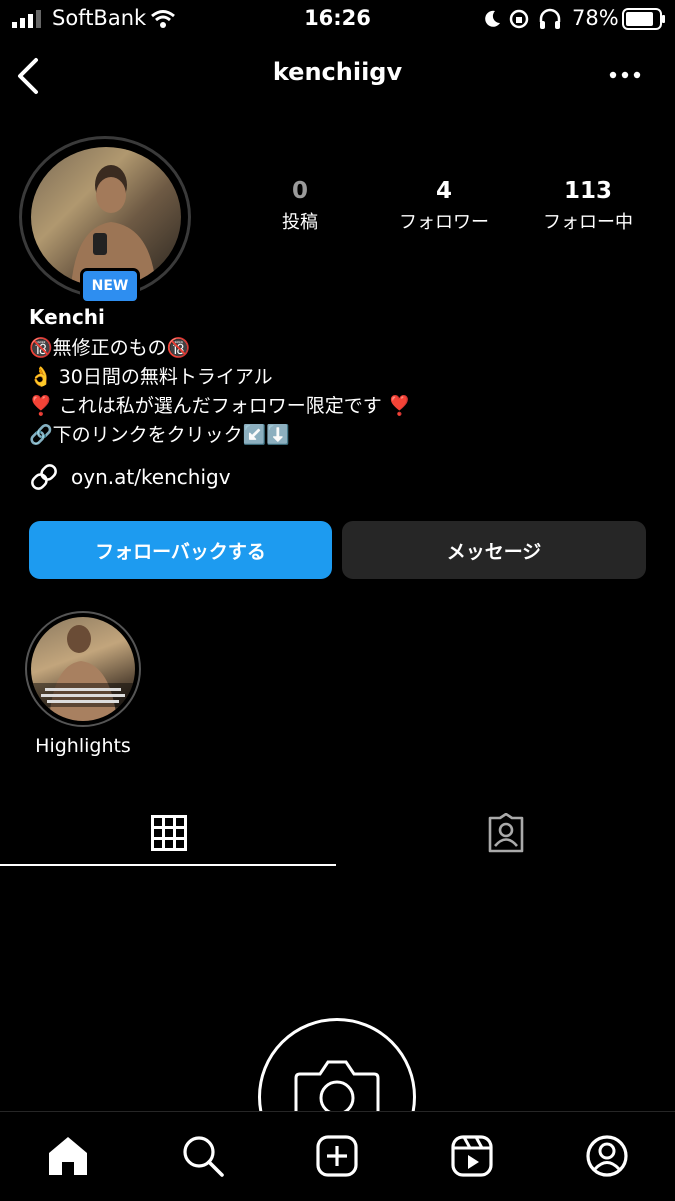 This screenshot has width=675, height=1201. I want to click on nav-search, so click(203, 1156).